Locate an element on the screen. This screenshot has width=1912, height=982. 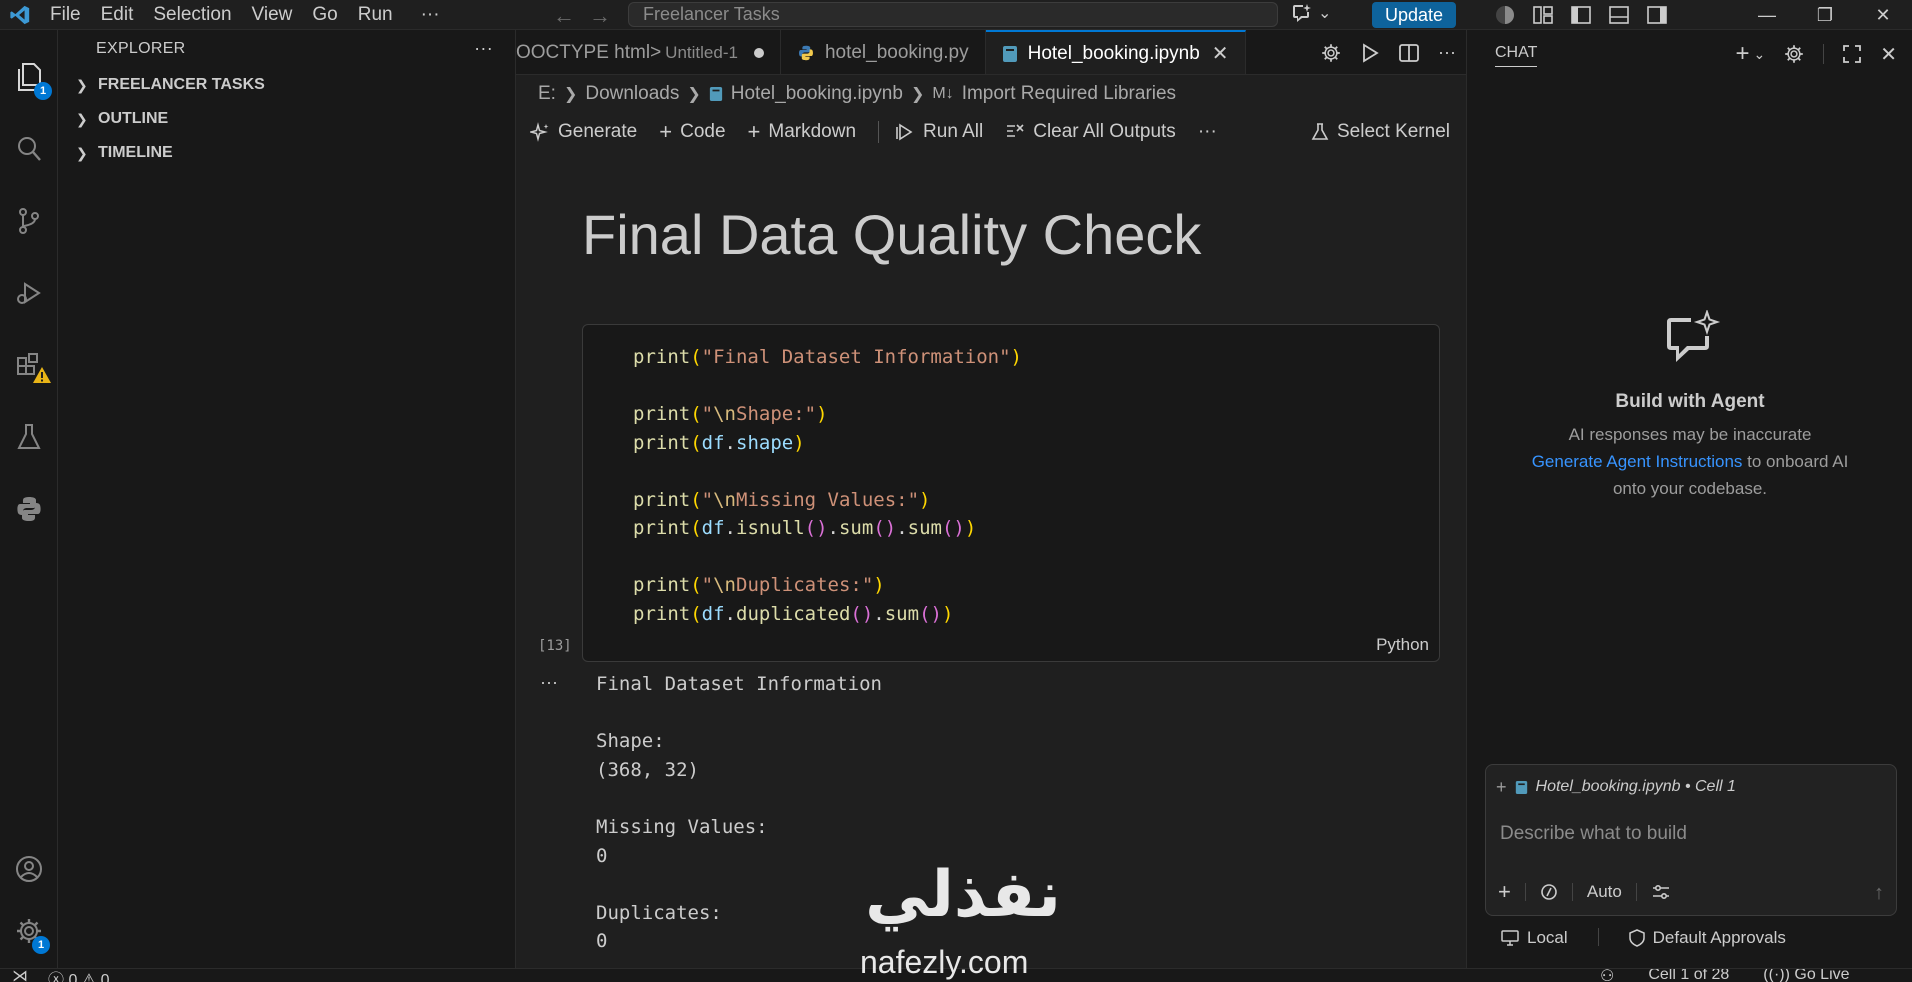
tab-hotel-booking-ipynb: Hotel_booking.ipynb ✕ is located at coordinates (1115, 52).